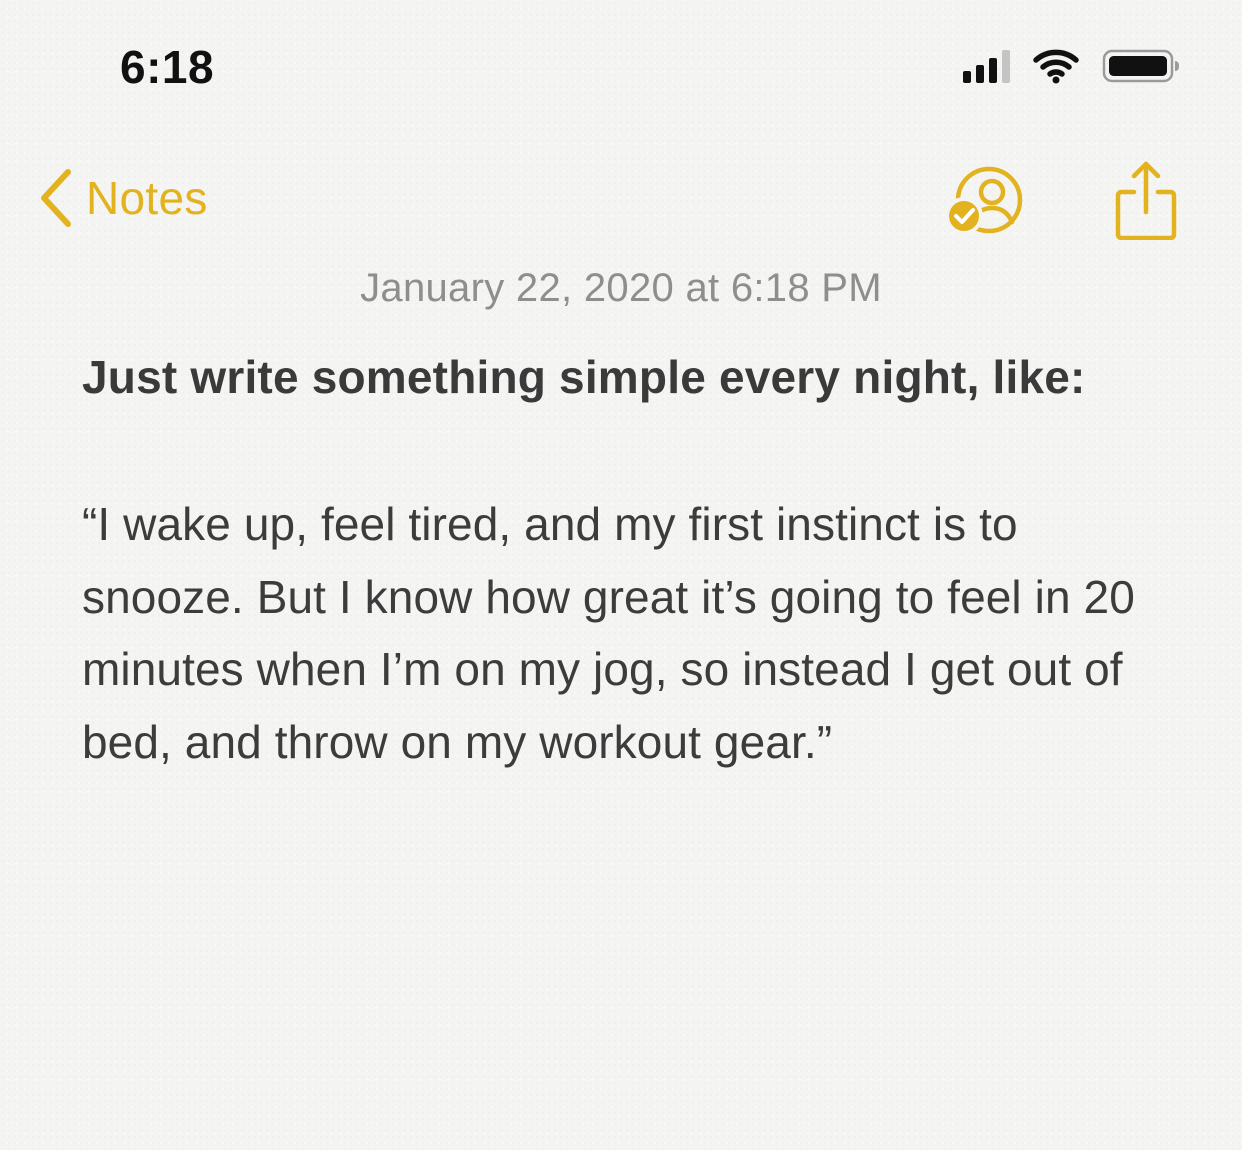 This screenshot has width=1242, height=1150. I want to click on status-bar: 6:18, so click(621, 66).